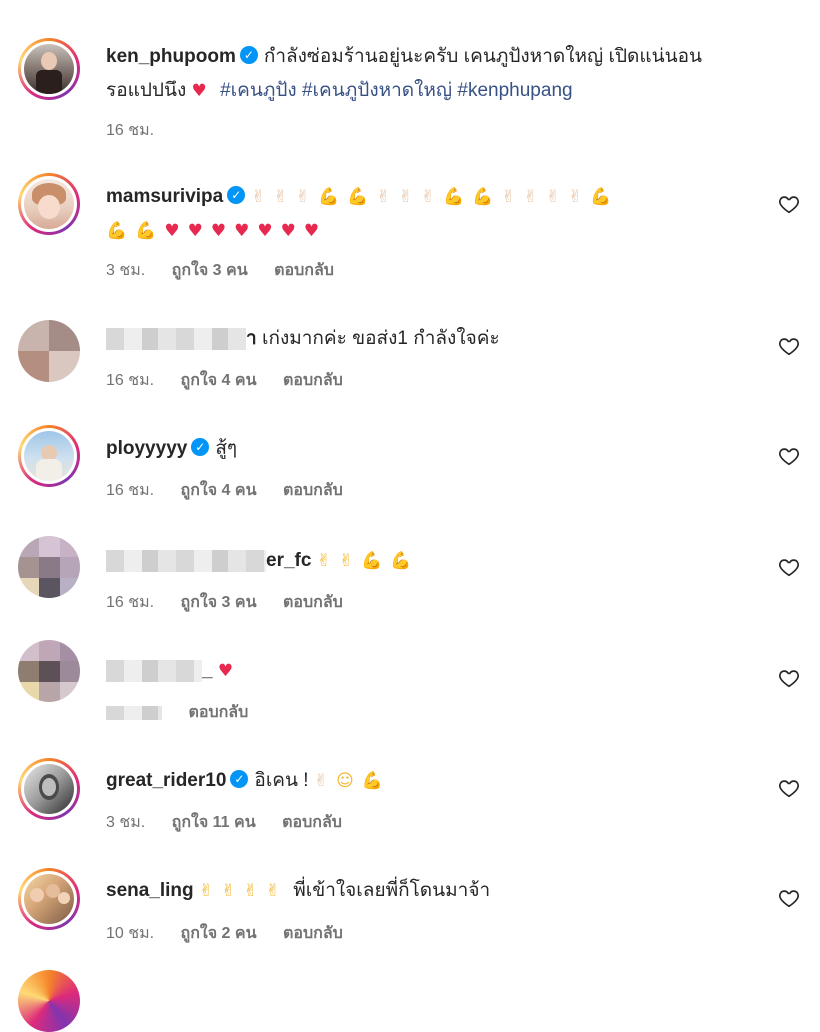  I want to click on comment-text: _ ♥, so click(433, 671).